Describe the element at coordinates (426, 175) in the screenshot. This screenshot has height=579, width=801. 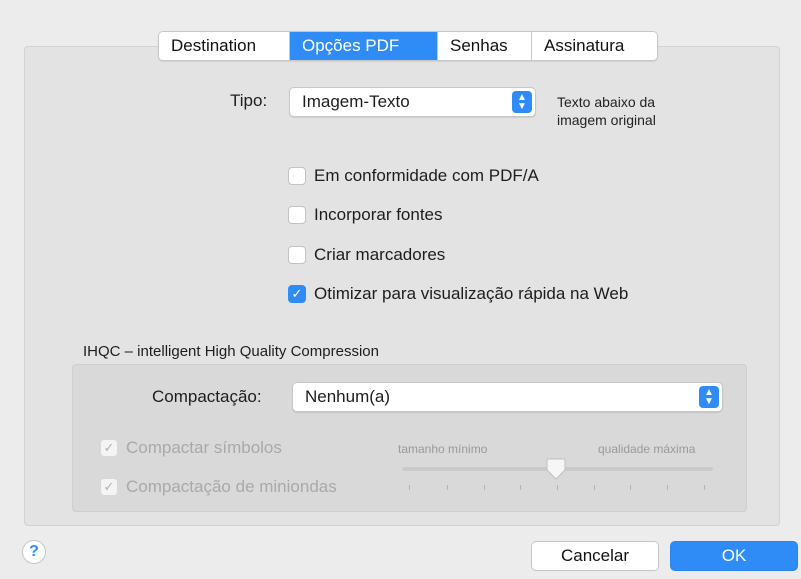
I see `option-pdfa-label: Em conformidade com PDF/A` at that location.